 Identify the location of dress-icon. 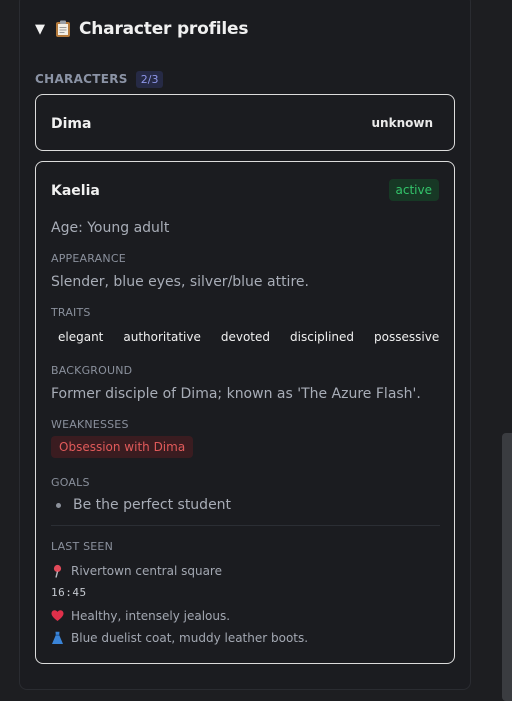
(57, 637).